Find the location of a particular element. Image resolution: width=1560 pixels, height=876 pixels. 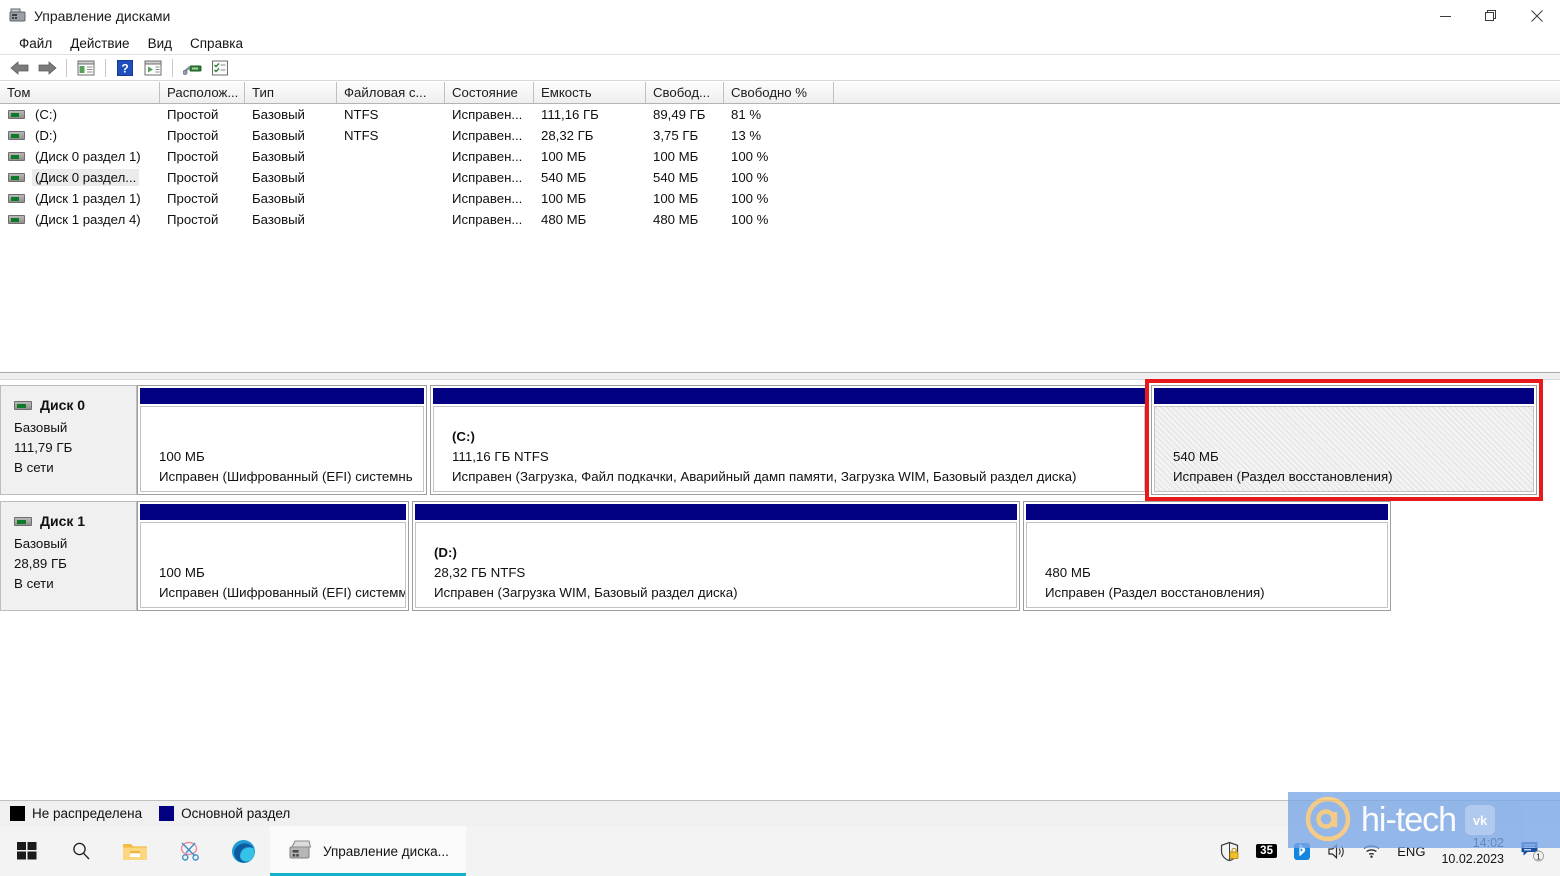

bluetooth-icon is located at coordinates (1302, 851).